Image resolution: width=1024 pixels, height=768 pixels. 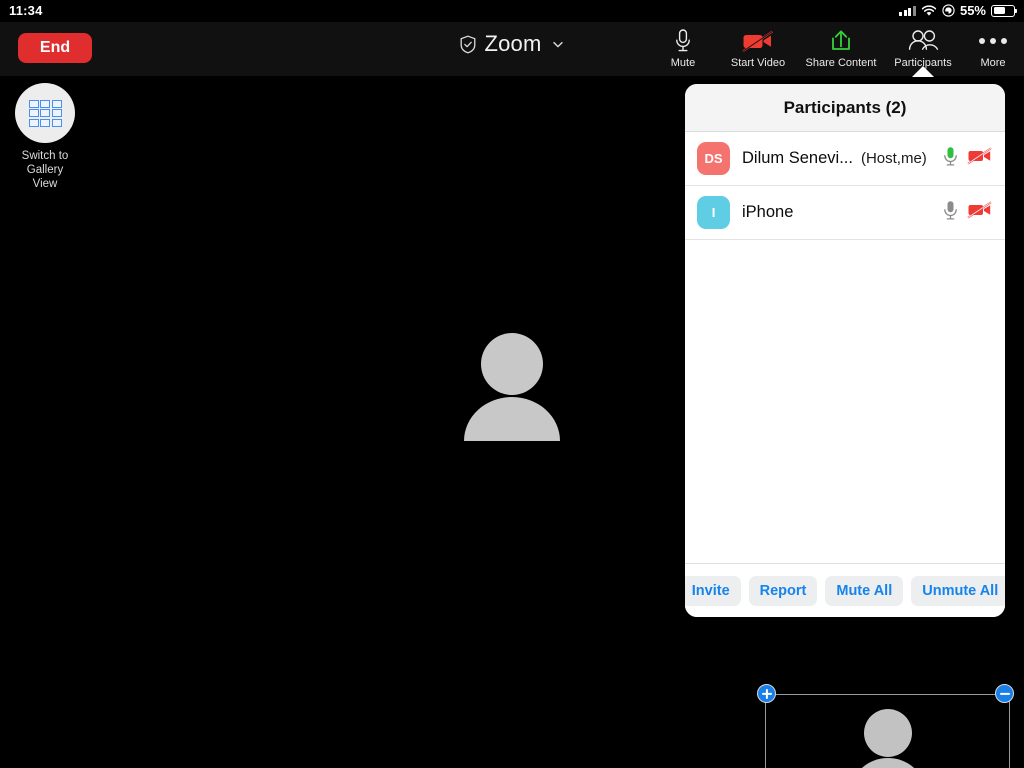 I want to click on battery-percent-label: 55%, so click(x=972, y=10).